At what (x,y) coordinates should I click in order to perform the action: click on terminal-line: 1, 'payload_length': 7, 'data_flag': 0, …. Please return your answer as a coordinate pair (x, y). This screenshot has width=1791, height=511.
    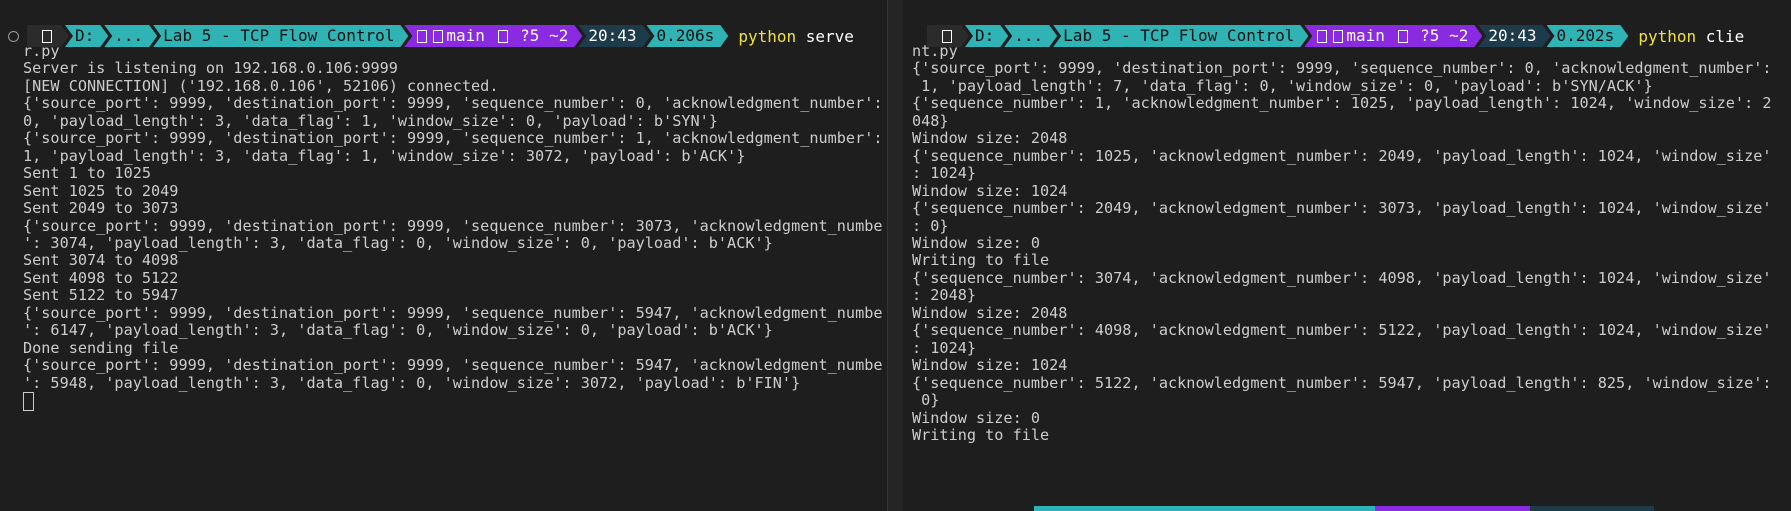
    Looking at the image, I should click on (1282, 85).